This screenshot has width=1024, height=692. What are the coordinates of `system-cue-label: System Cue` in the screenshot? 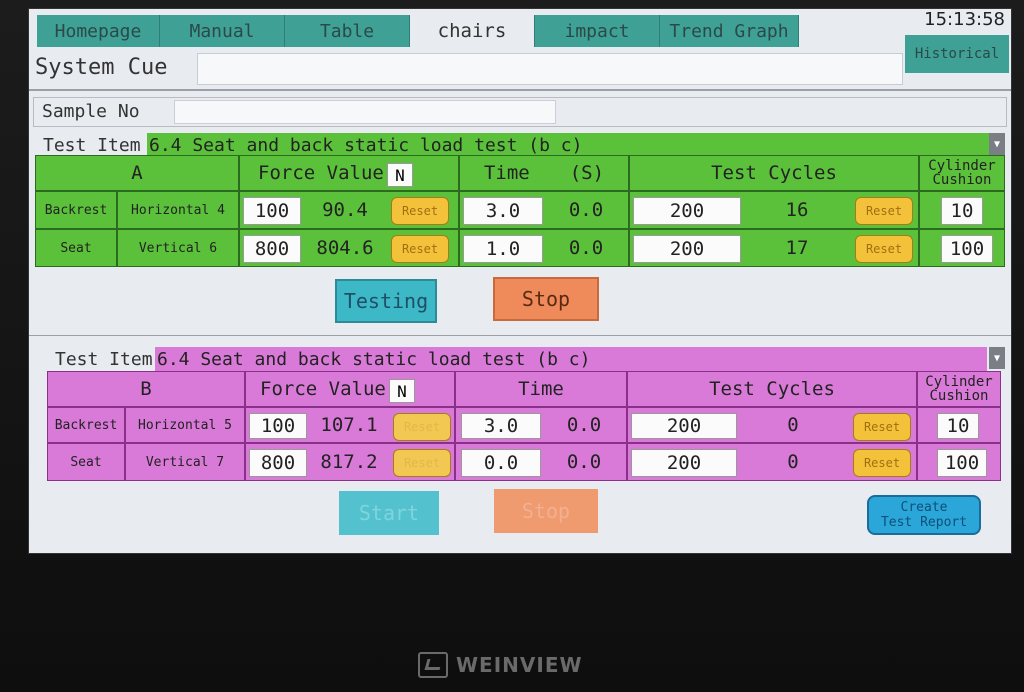 It's located at (101, 67).